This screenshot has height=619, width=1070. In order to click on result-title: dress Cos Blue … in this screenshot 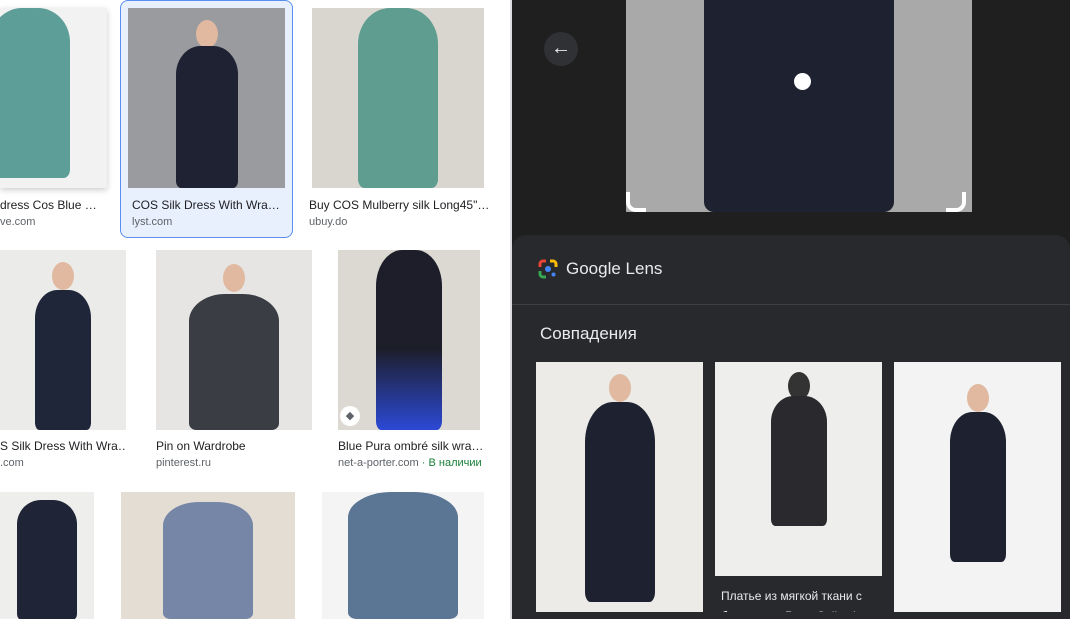, I will do `click(52, 205)`.